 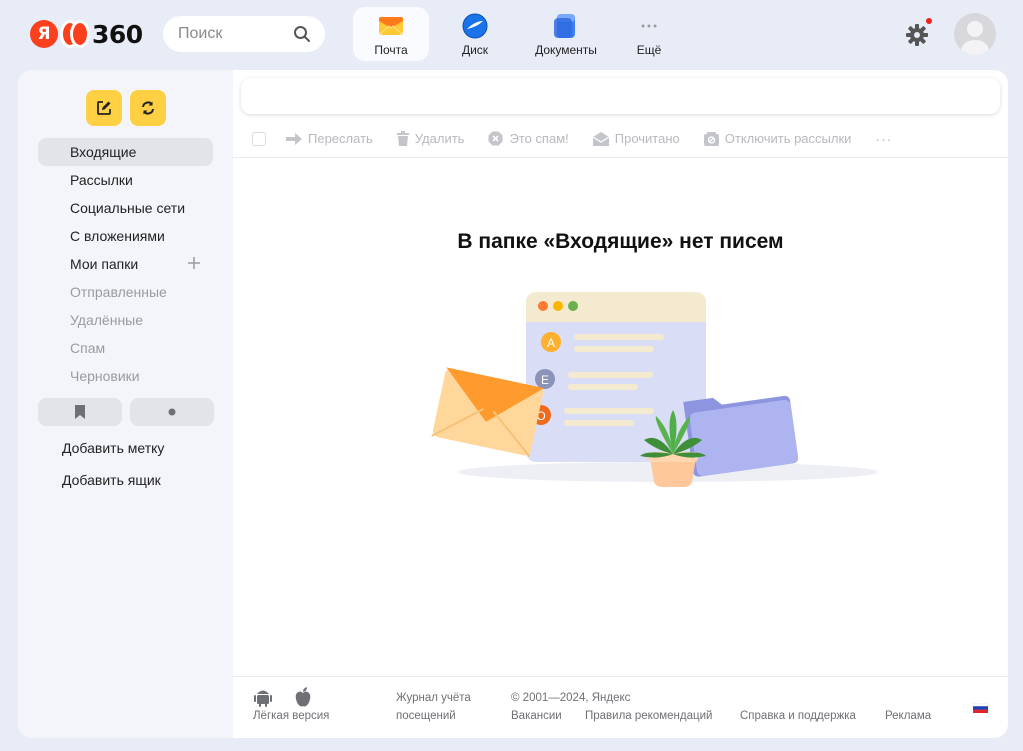 I want to click on forward-button: Переслать, so click(x=329, y=138).